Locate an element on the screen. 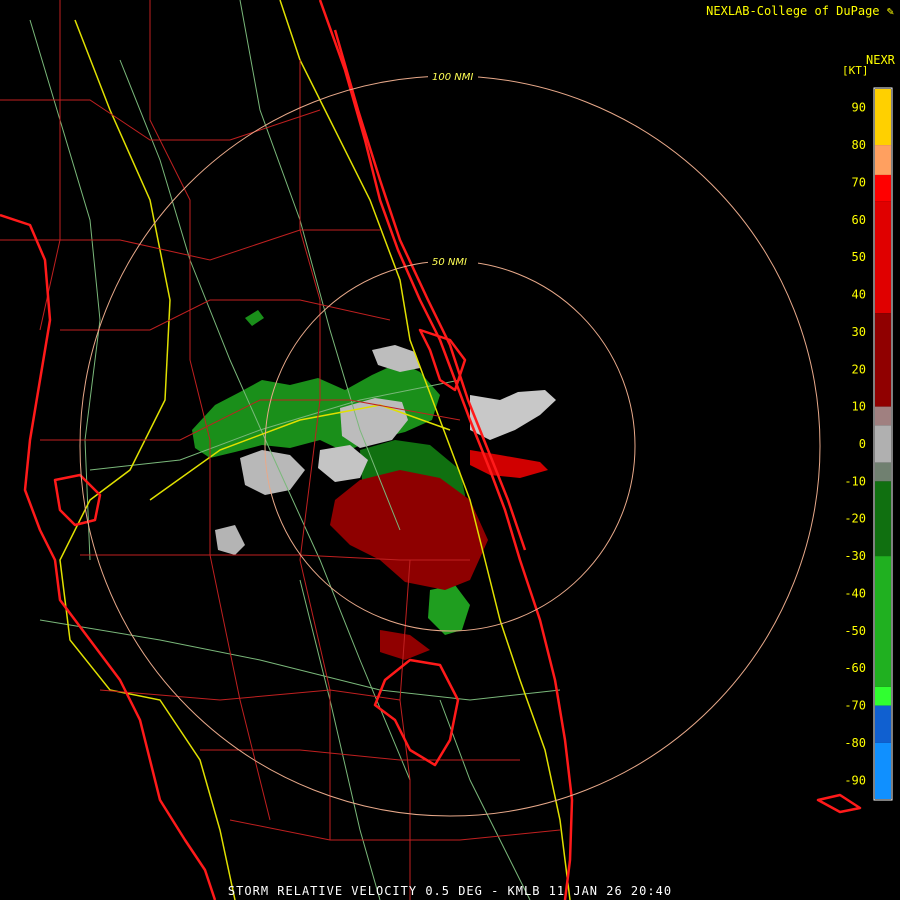  coast-fragment-se is located at coordinates (839, 803).